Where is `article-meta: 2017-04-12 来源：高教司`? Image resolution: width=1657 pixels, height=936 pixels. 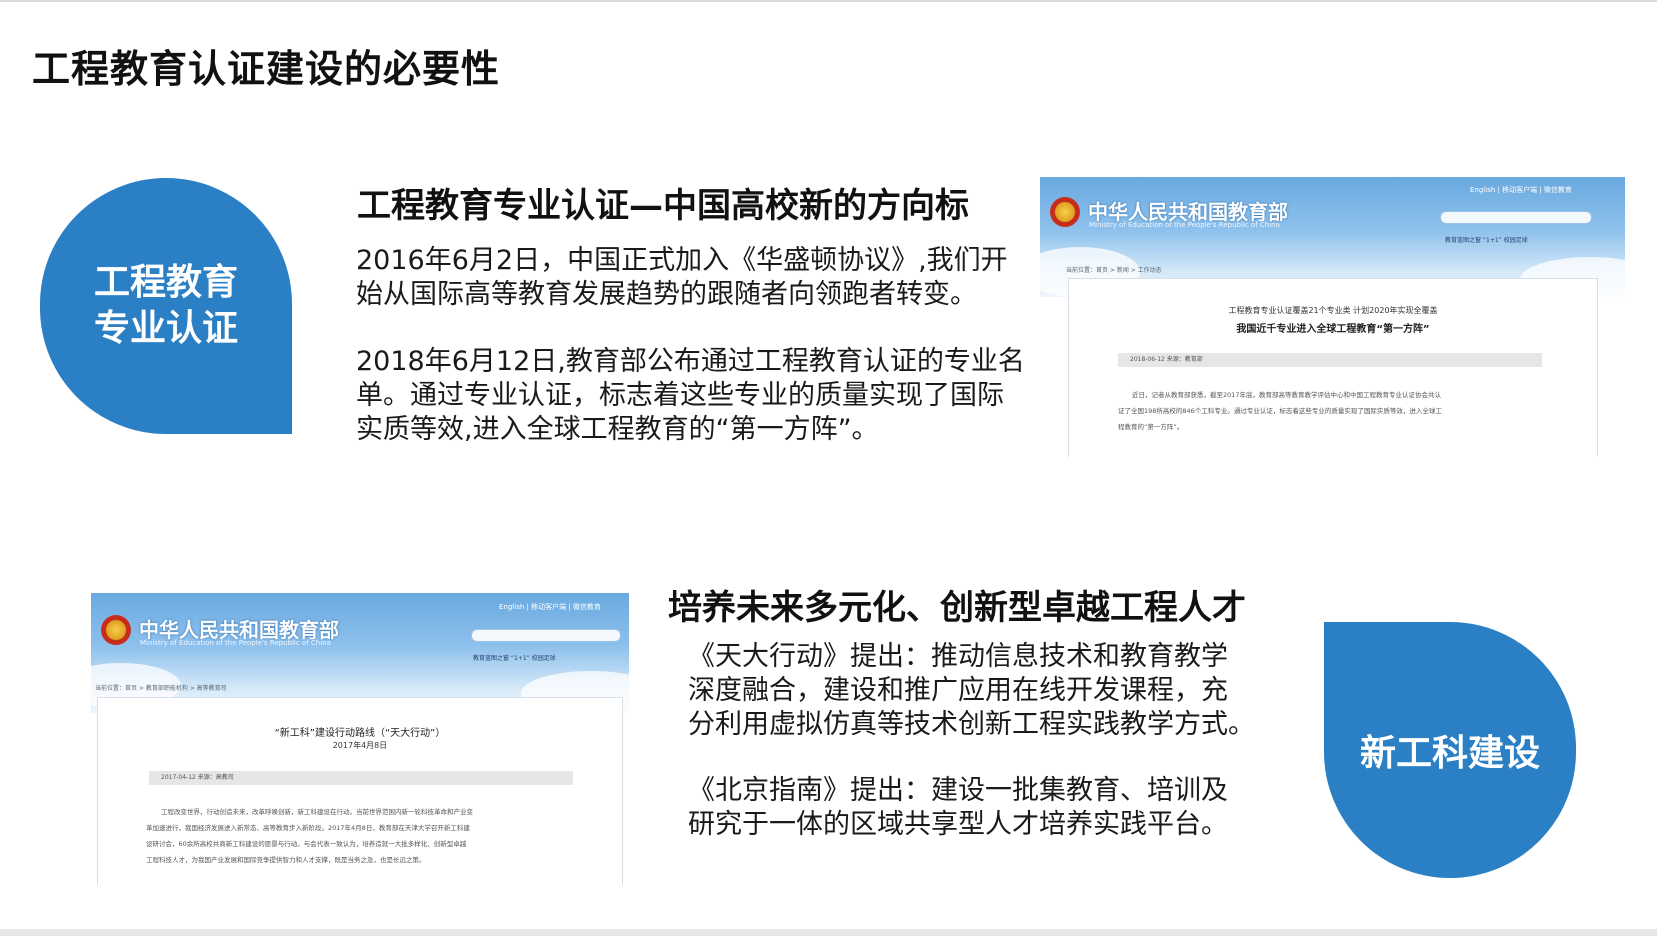 article-meta: 2017-04-12 来源：高教司 is located at coordinates (361, 778).